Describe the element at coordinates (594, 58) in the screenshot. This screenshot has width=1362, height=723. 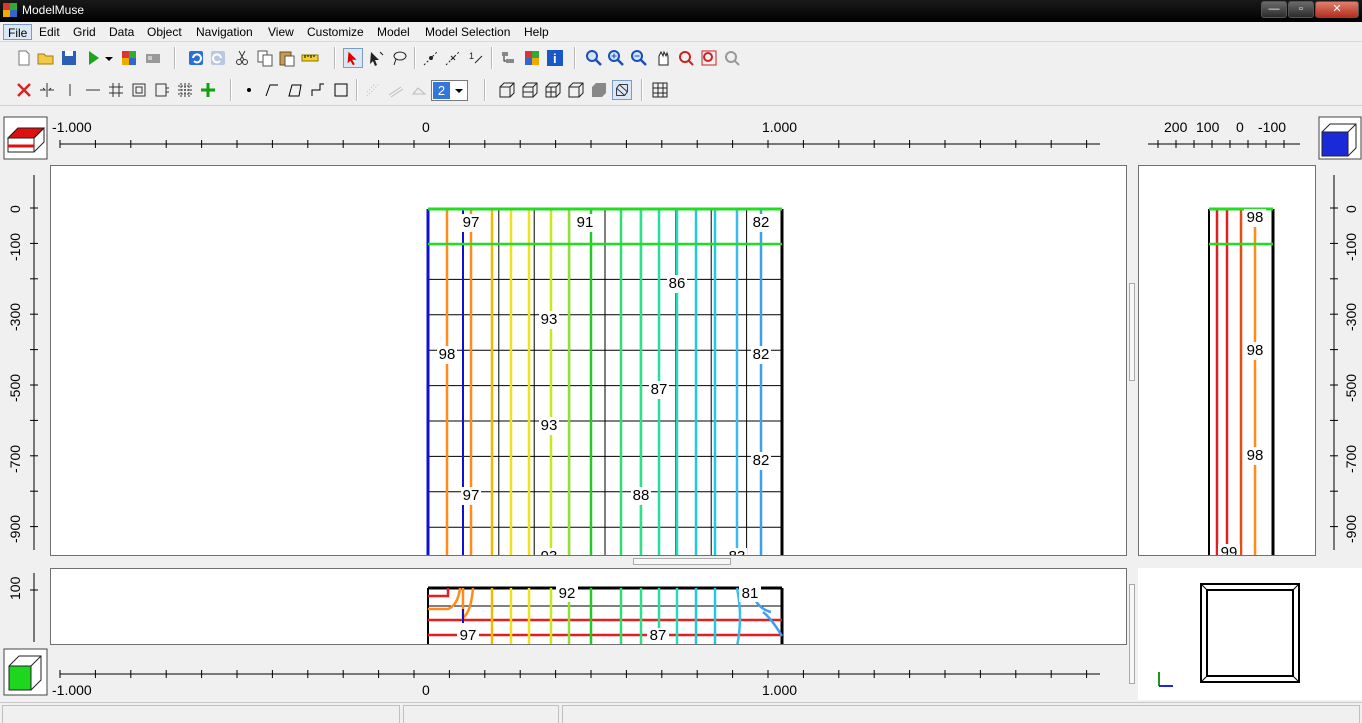
I see `zoom-icon` at that location.